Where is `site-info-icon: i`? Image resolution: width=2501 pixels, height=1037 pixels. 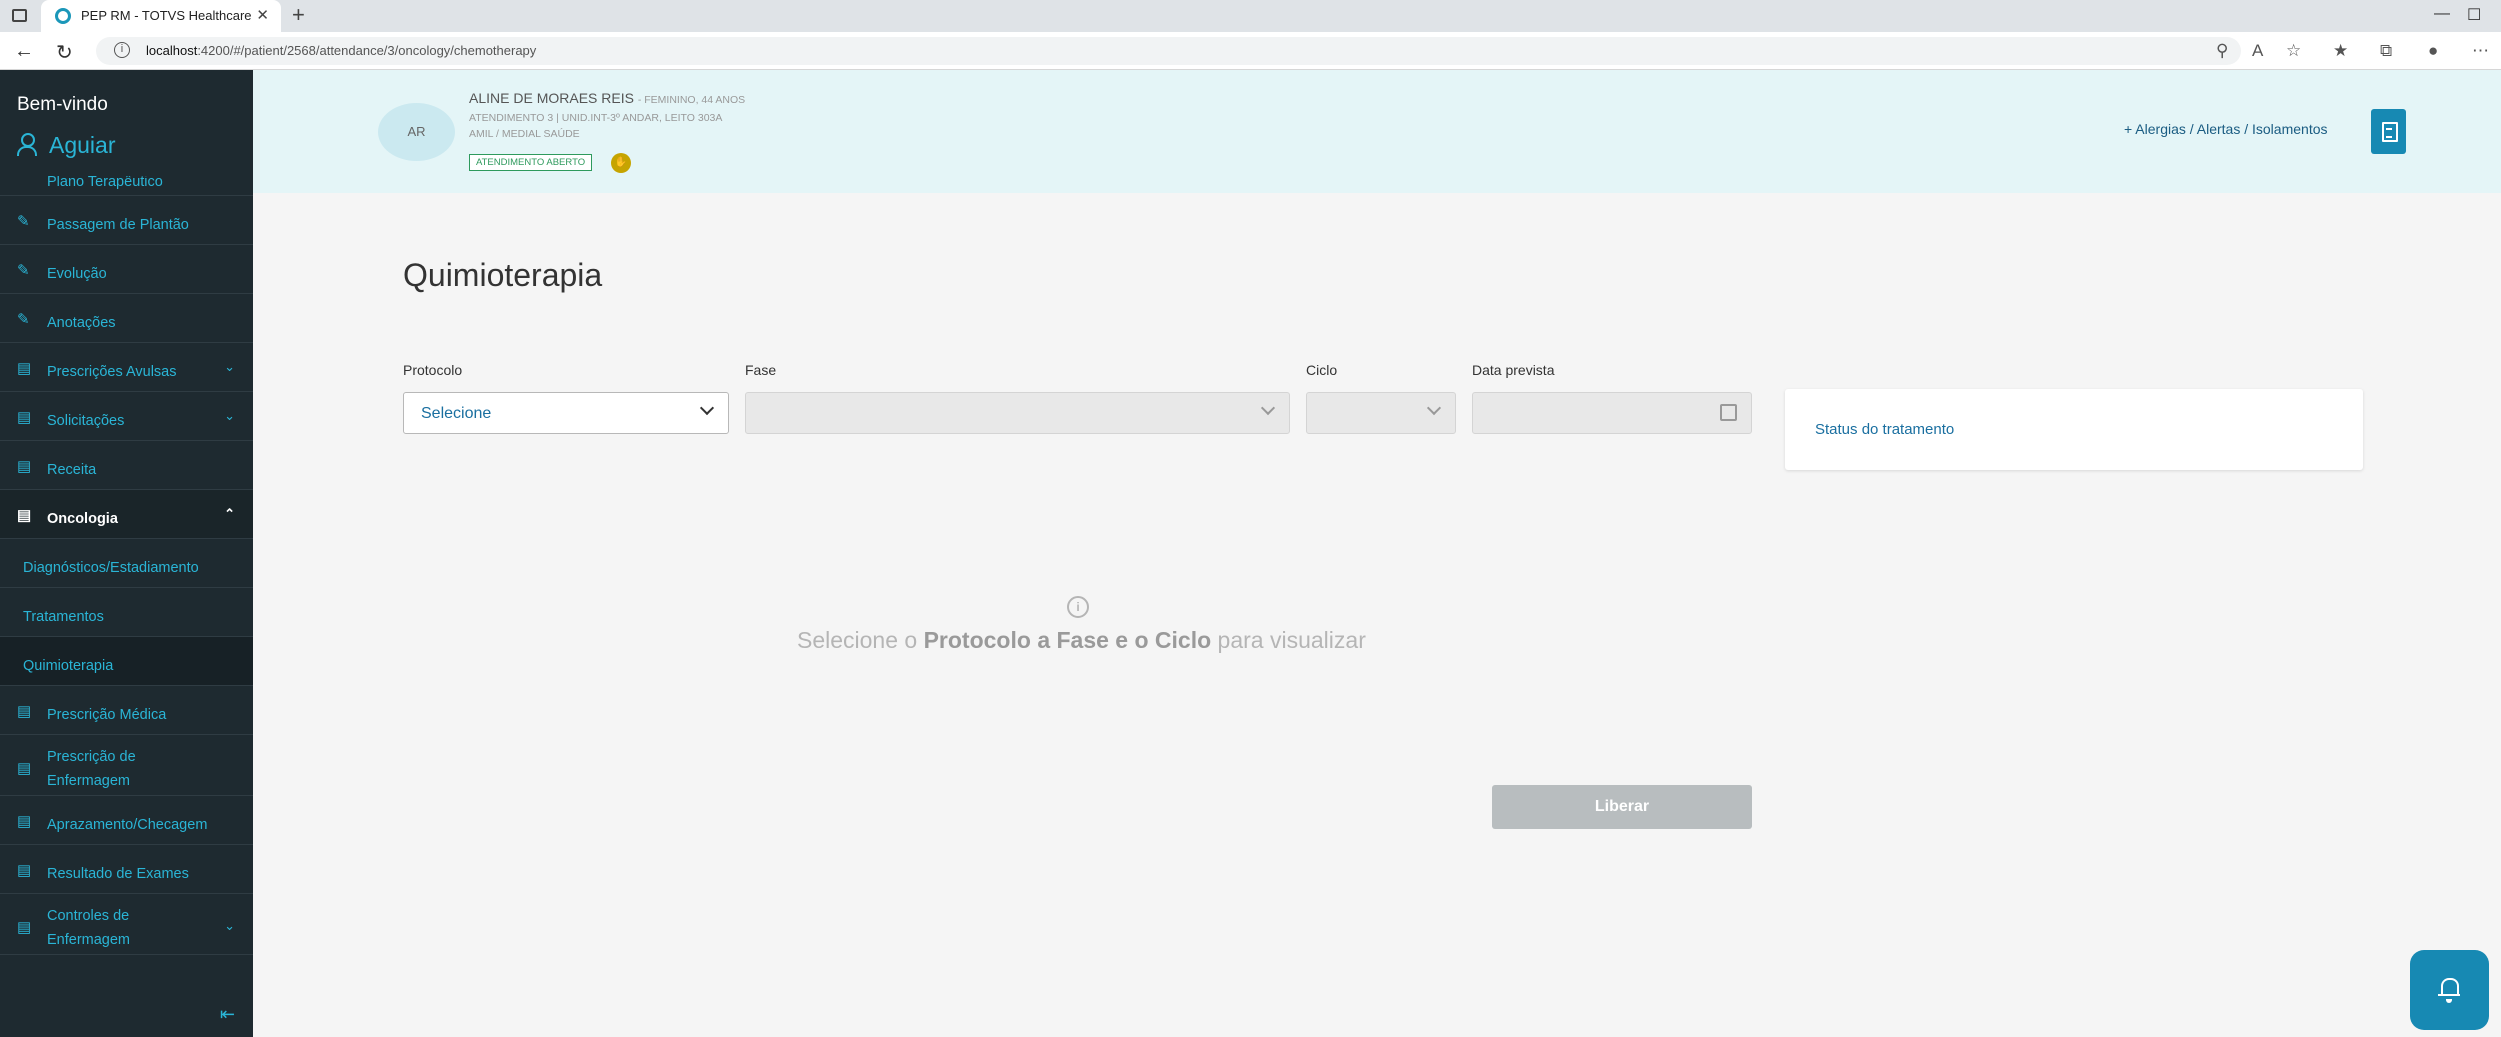 site-info-icon: i is located at coordinates (122, 50).